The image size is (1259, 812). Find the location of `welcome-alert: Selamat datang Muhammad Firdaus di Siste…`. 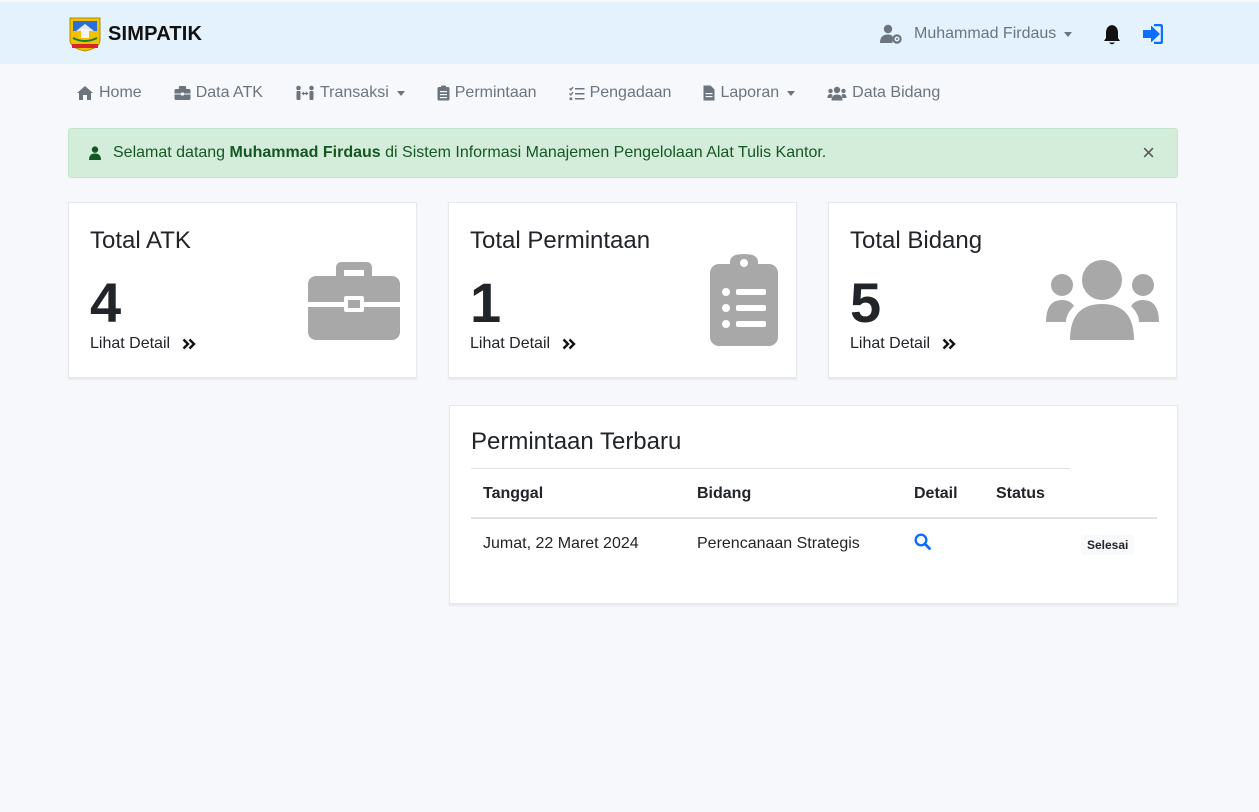

welcome-alert: Selamat datang Muhammad Firdaus di Siste… is located at coordinates (623, 153).